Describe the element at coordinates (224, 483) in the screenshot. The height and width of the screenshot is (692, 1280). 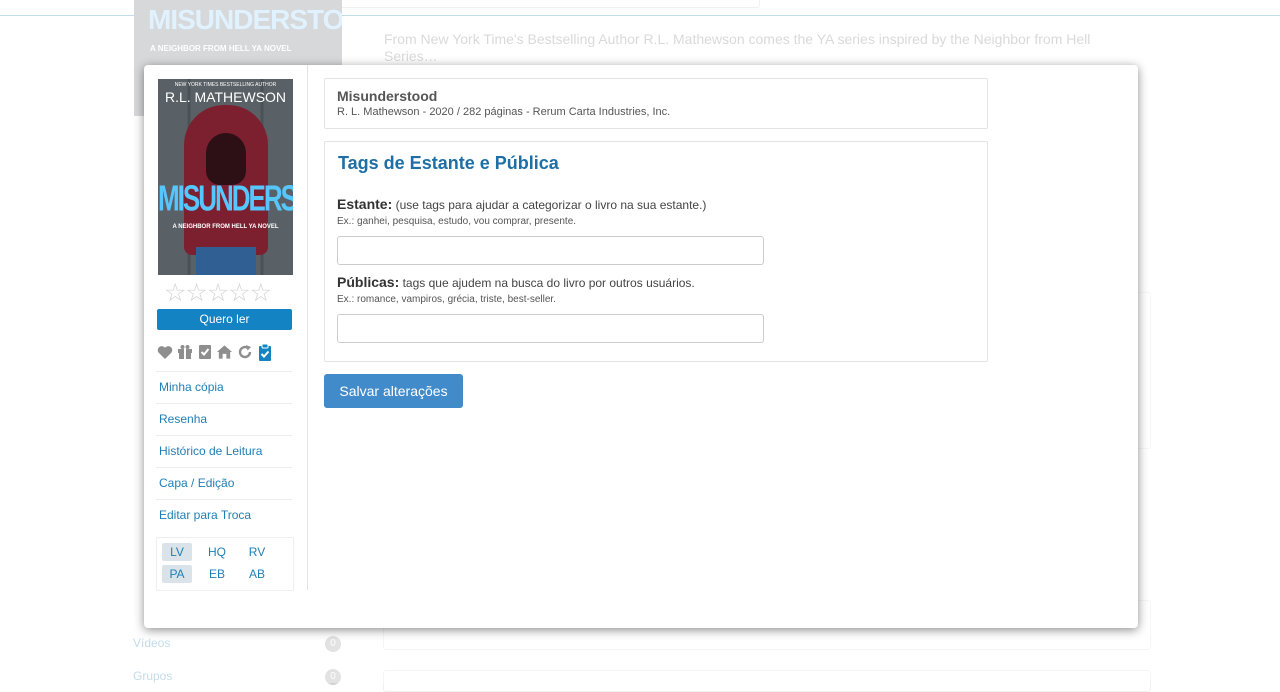
I see `menu-item-capa-edicao: Capa / Edição` at that location.